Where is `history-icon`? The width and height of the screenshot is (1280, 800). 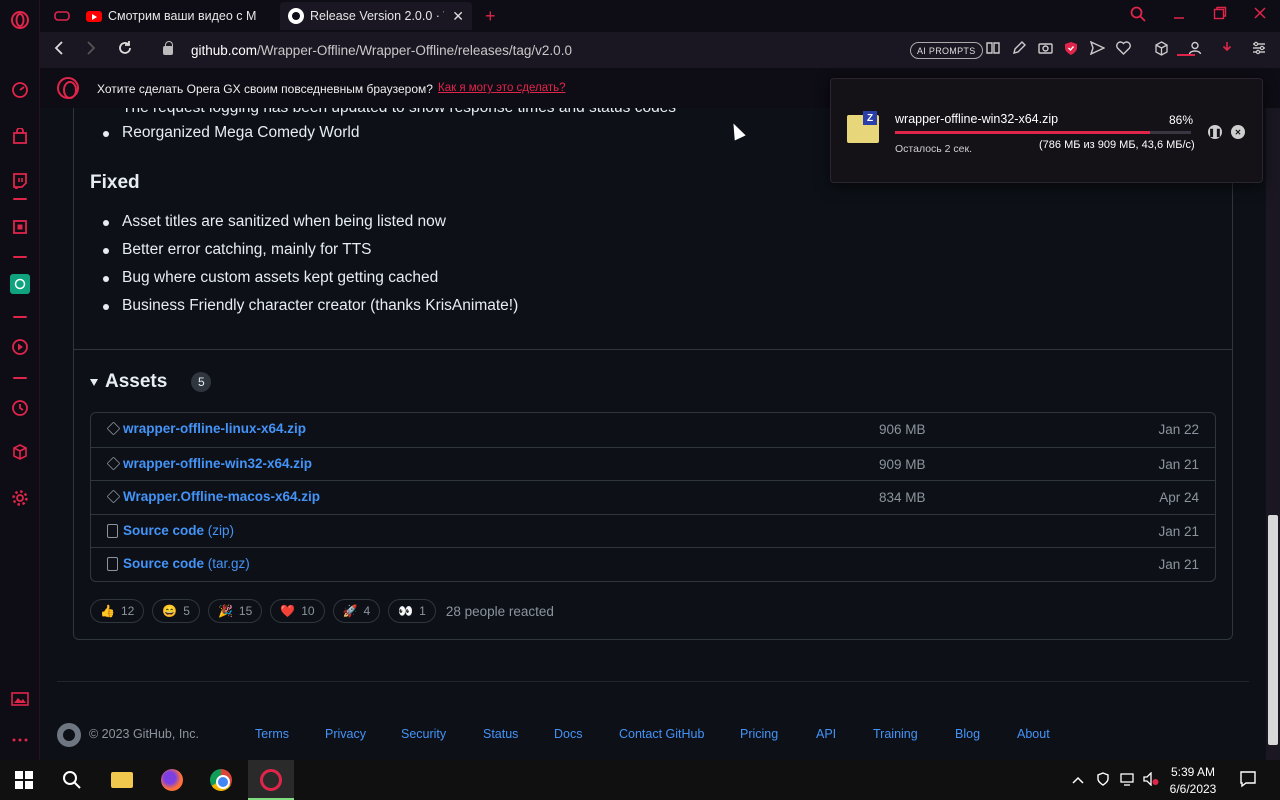
history-icon is located at coordinates (20, 408).